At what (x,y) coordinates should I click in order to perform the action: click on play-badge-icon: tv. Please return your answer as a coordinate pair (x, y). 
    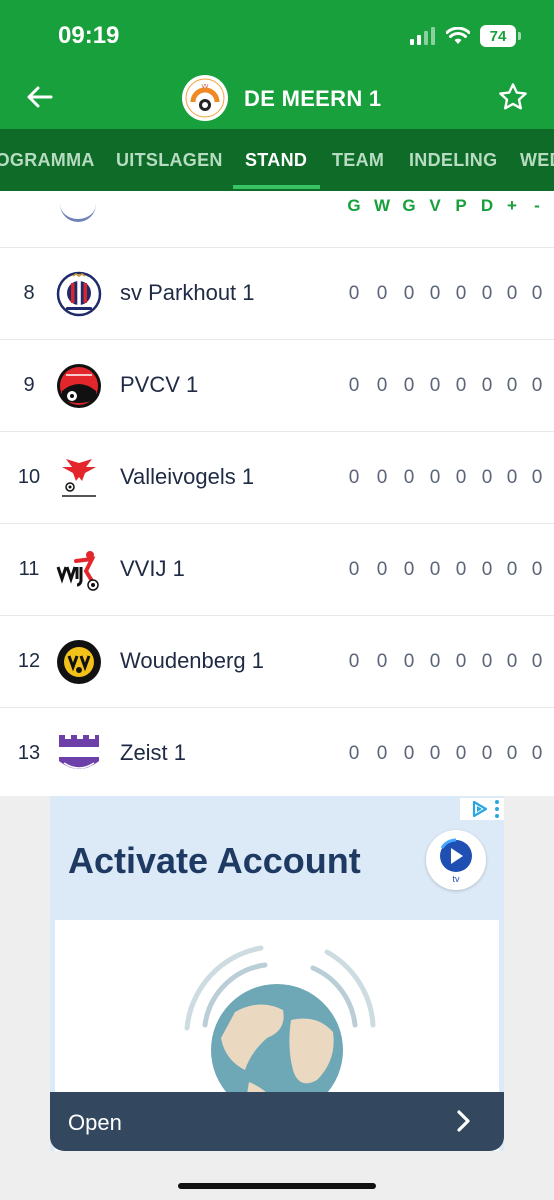
    Looking at the image, I should click on (456, 861).